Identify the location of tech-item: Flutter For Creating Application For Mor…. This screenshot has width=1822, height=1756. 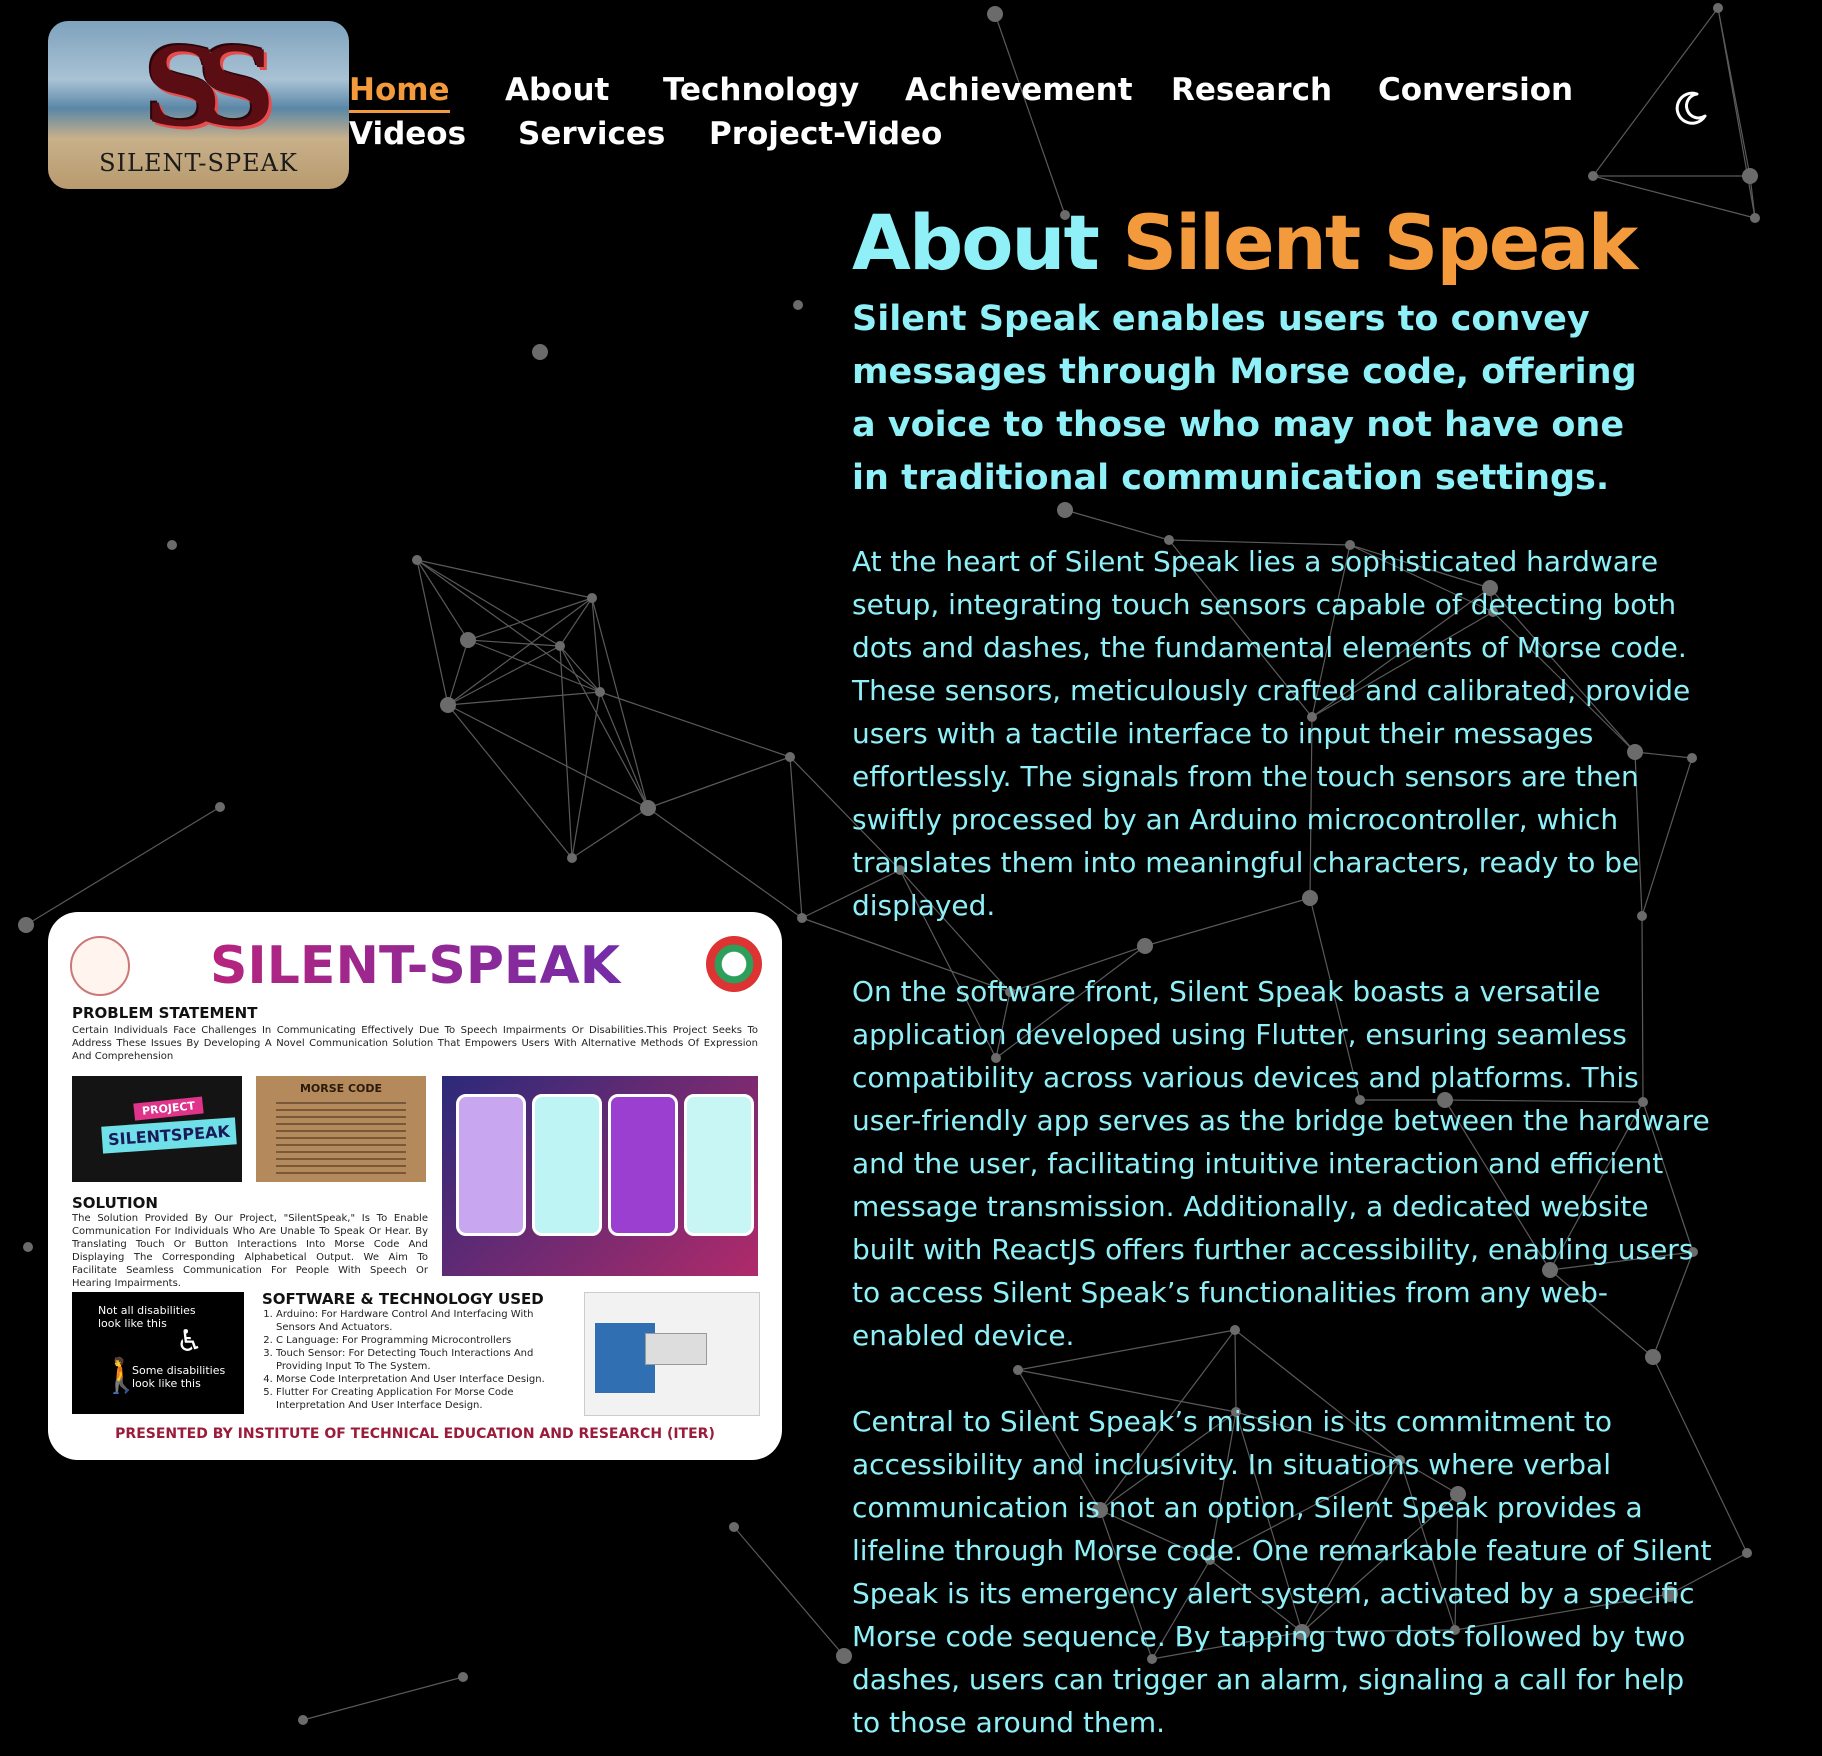
(412, 1399).